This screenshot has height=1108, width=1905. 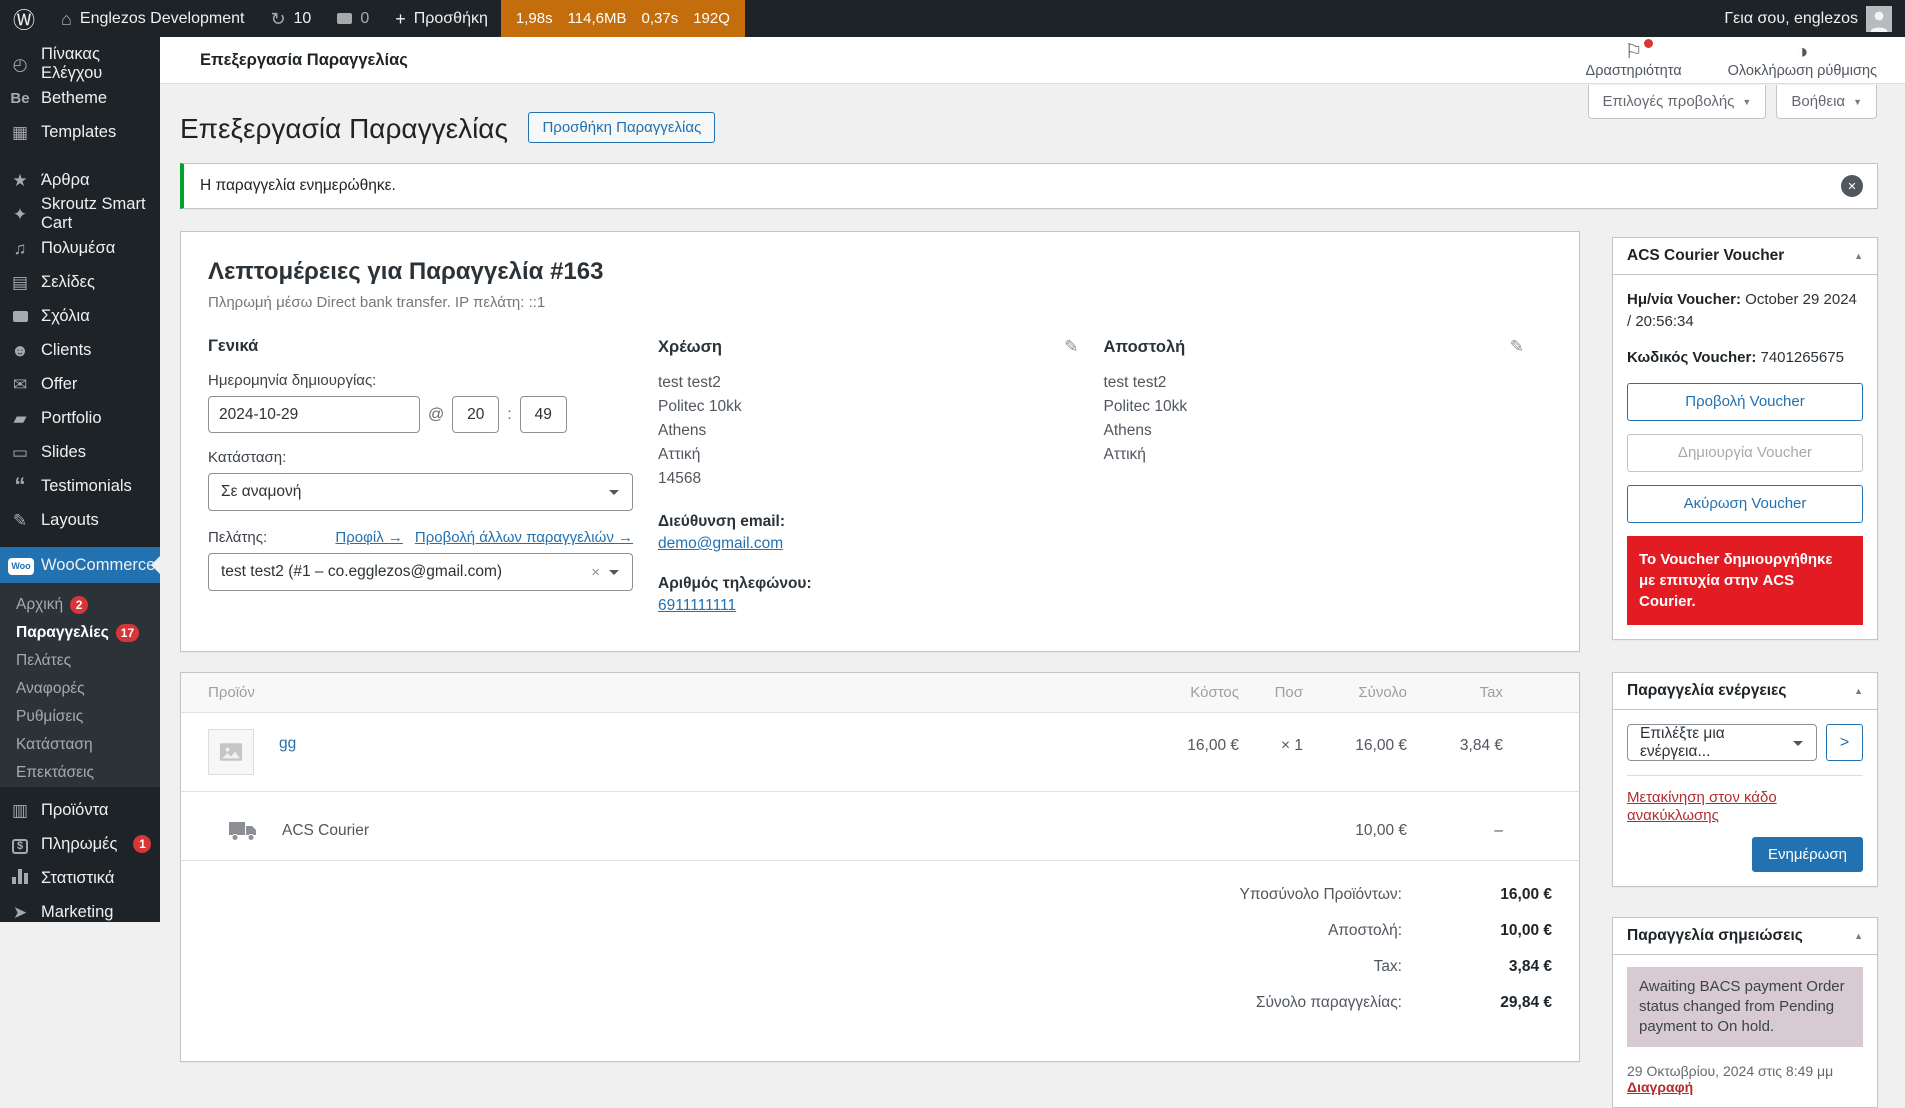 I want to click on pages-icon: ▤, so click(x=20, y=282).